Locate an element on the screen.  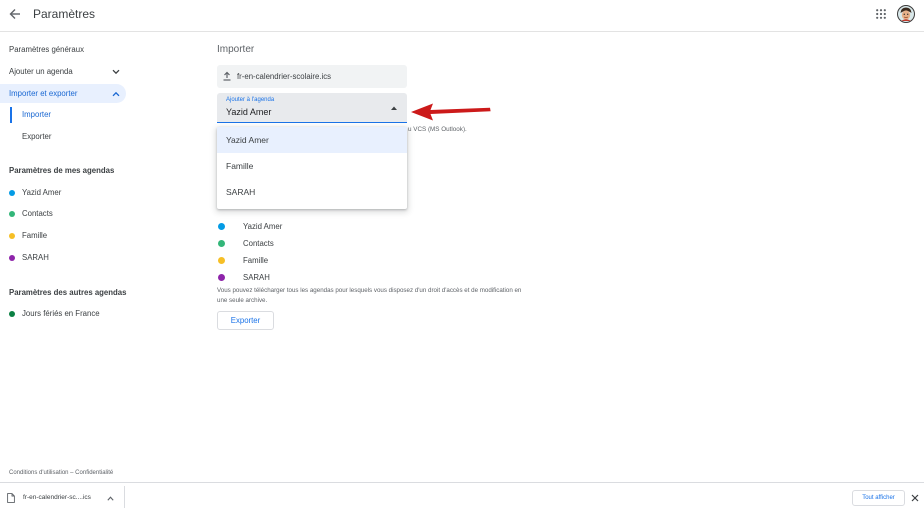
top-bar: Paramètres is located at coordinates (462, 16).